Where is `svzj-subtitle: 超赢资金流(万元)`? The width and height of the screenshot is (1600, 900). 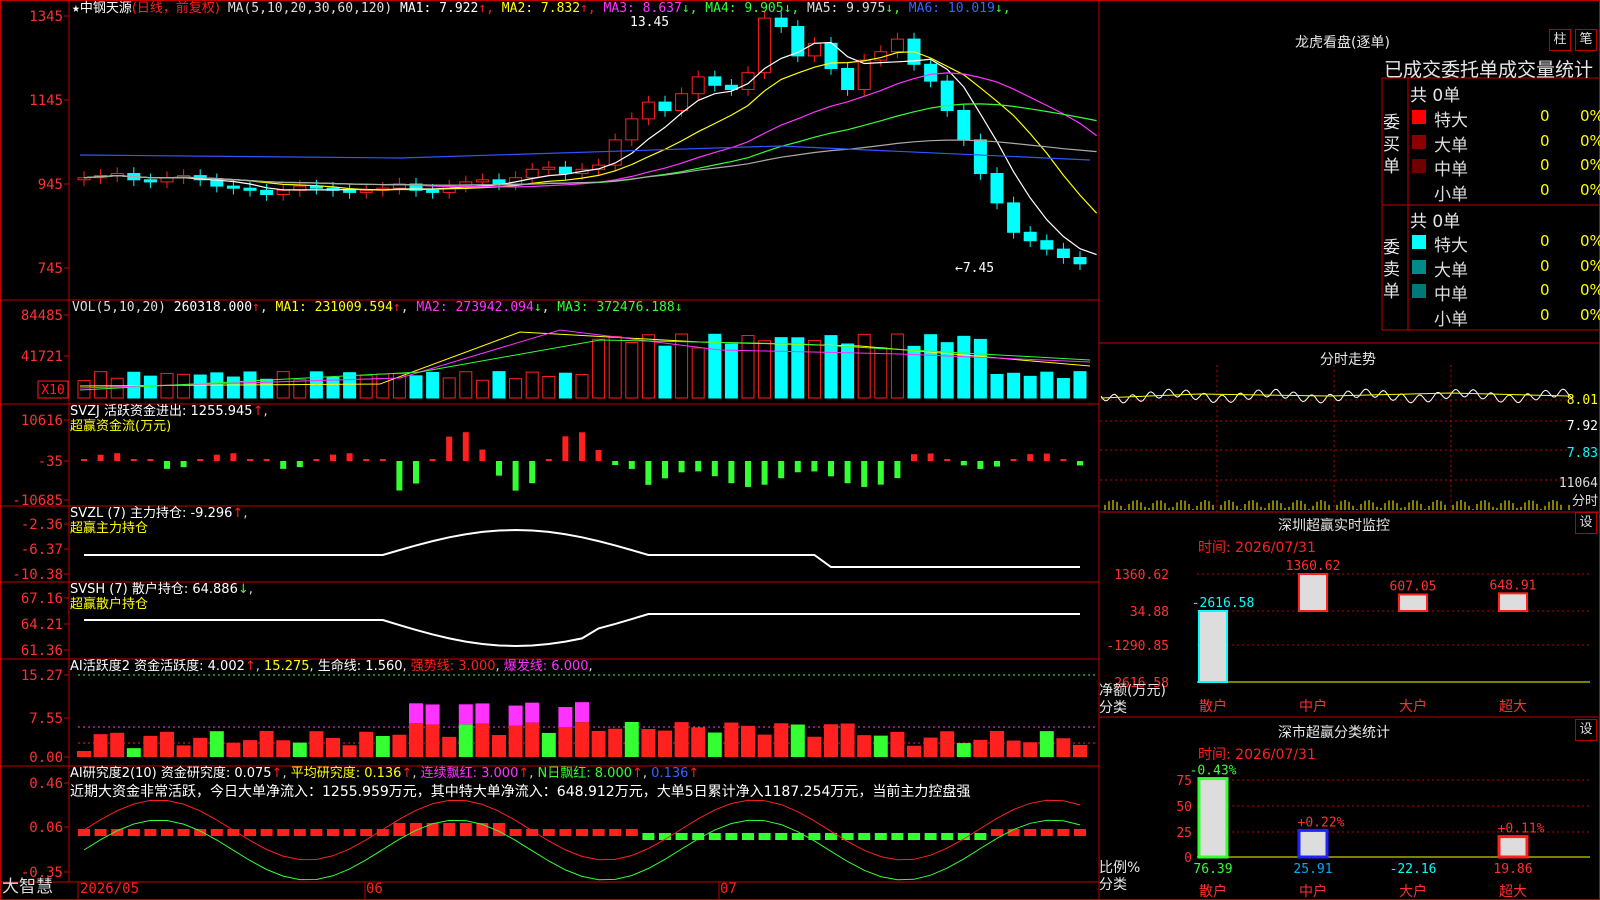 svzj-subtitle: 超赢资金流(万元) is located at coordinates (121, 426).